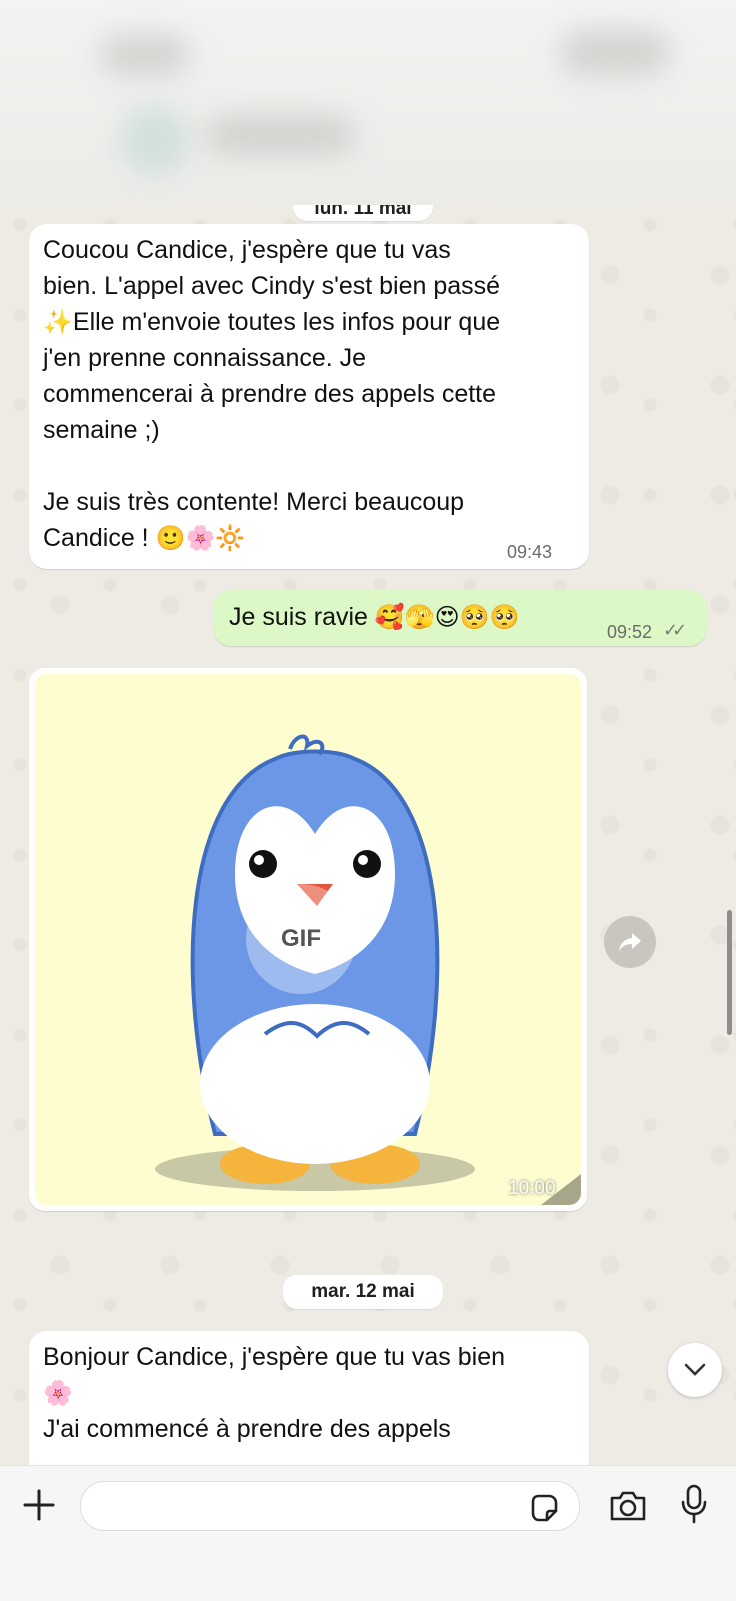  What do you see at coordinates (58, 1393) in the screenshot?
I see `flower-emoji: 🌸` at bounding box center [58, 1393].